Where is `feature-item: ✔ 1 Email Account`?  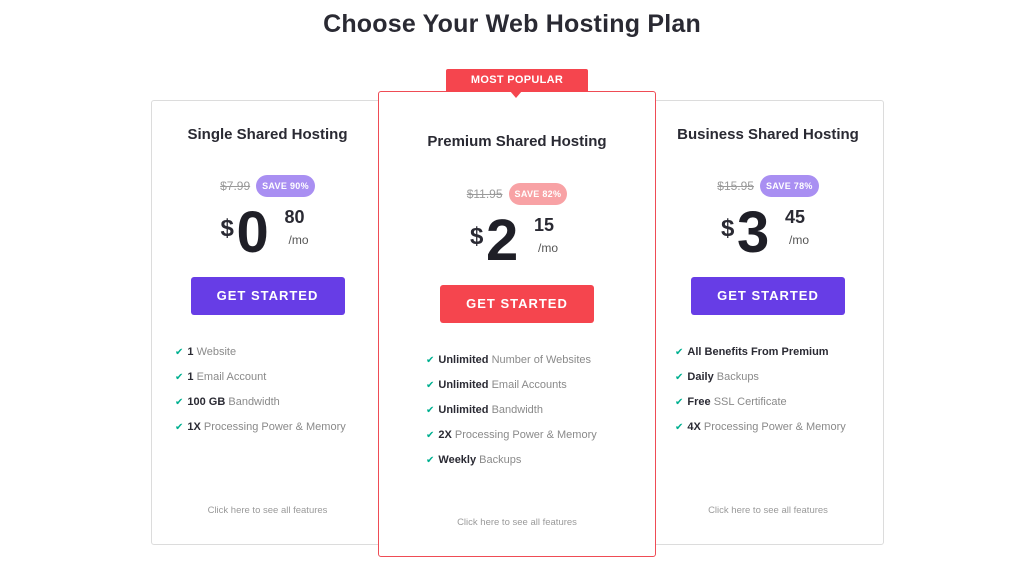
feature-item: ✔ 1 Email Account is located at coordinates (279, 382).